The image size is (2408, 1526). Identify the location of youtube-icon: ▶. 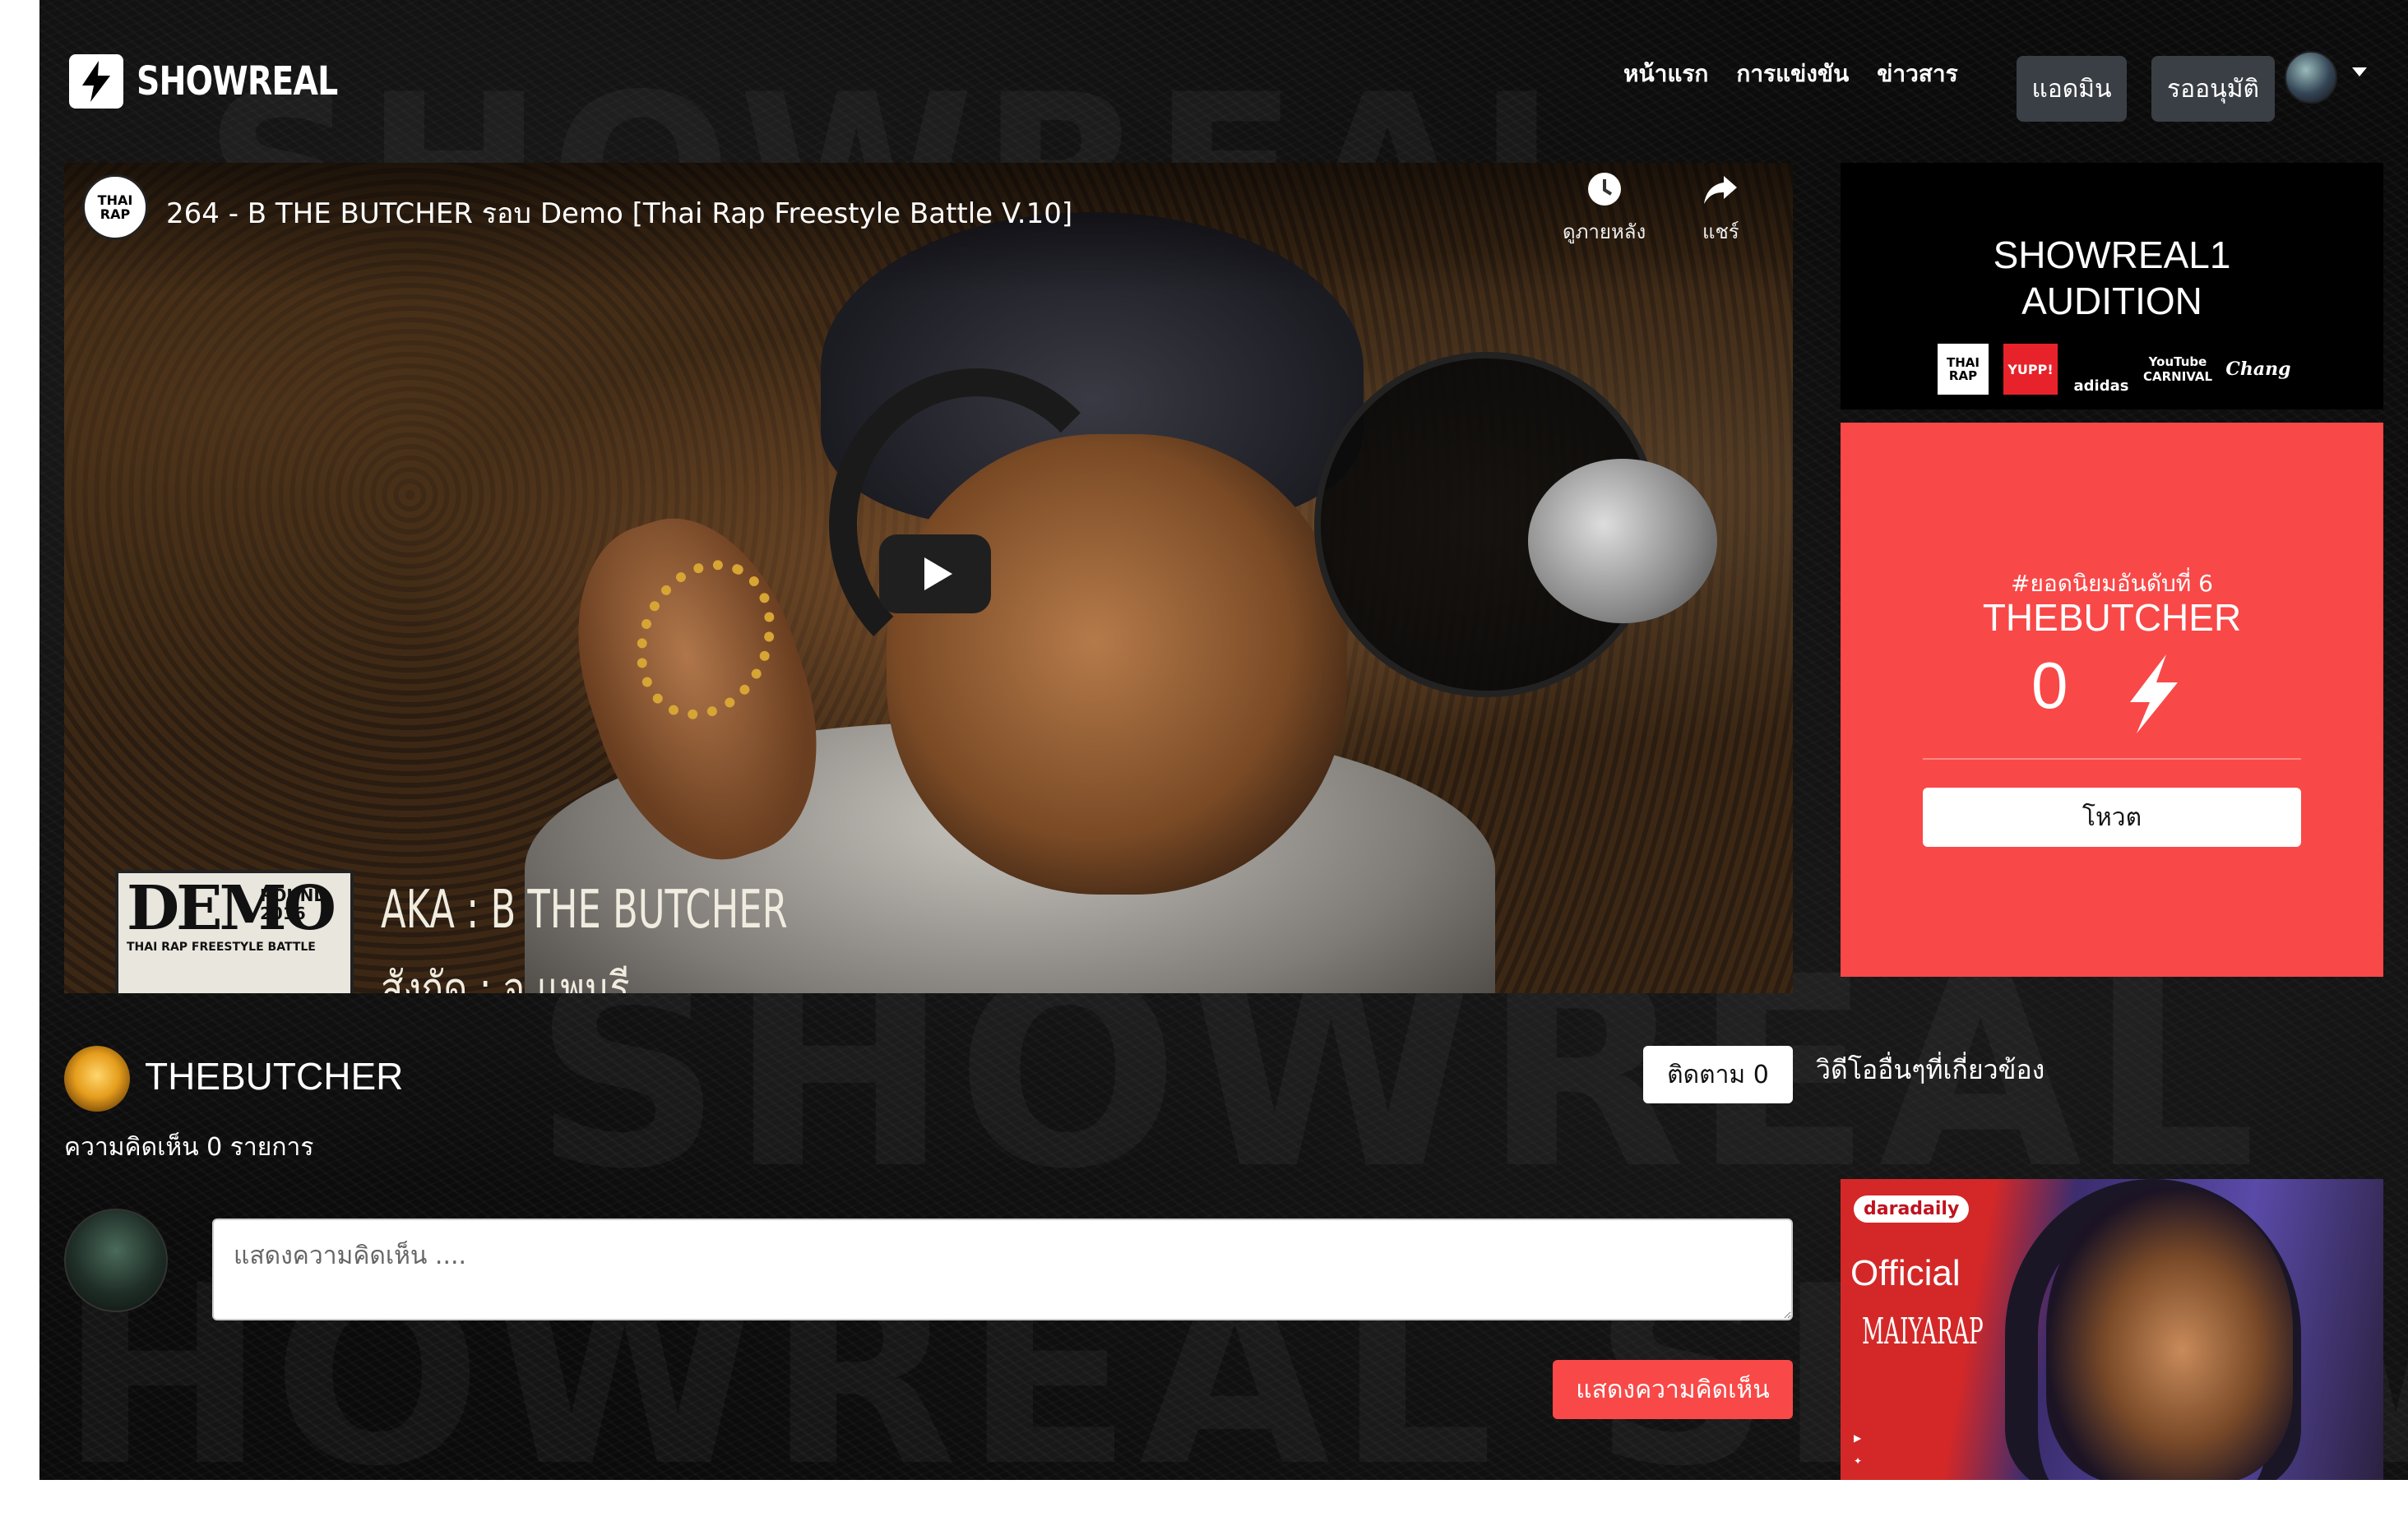
(1858, 1438).